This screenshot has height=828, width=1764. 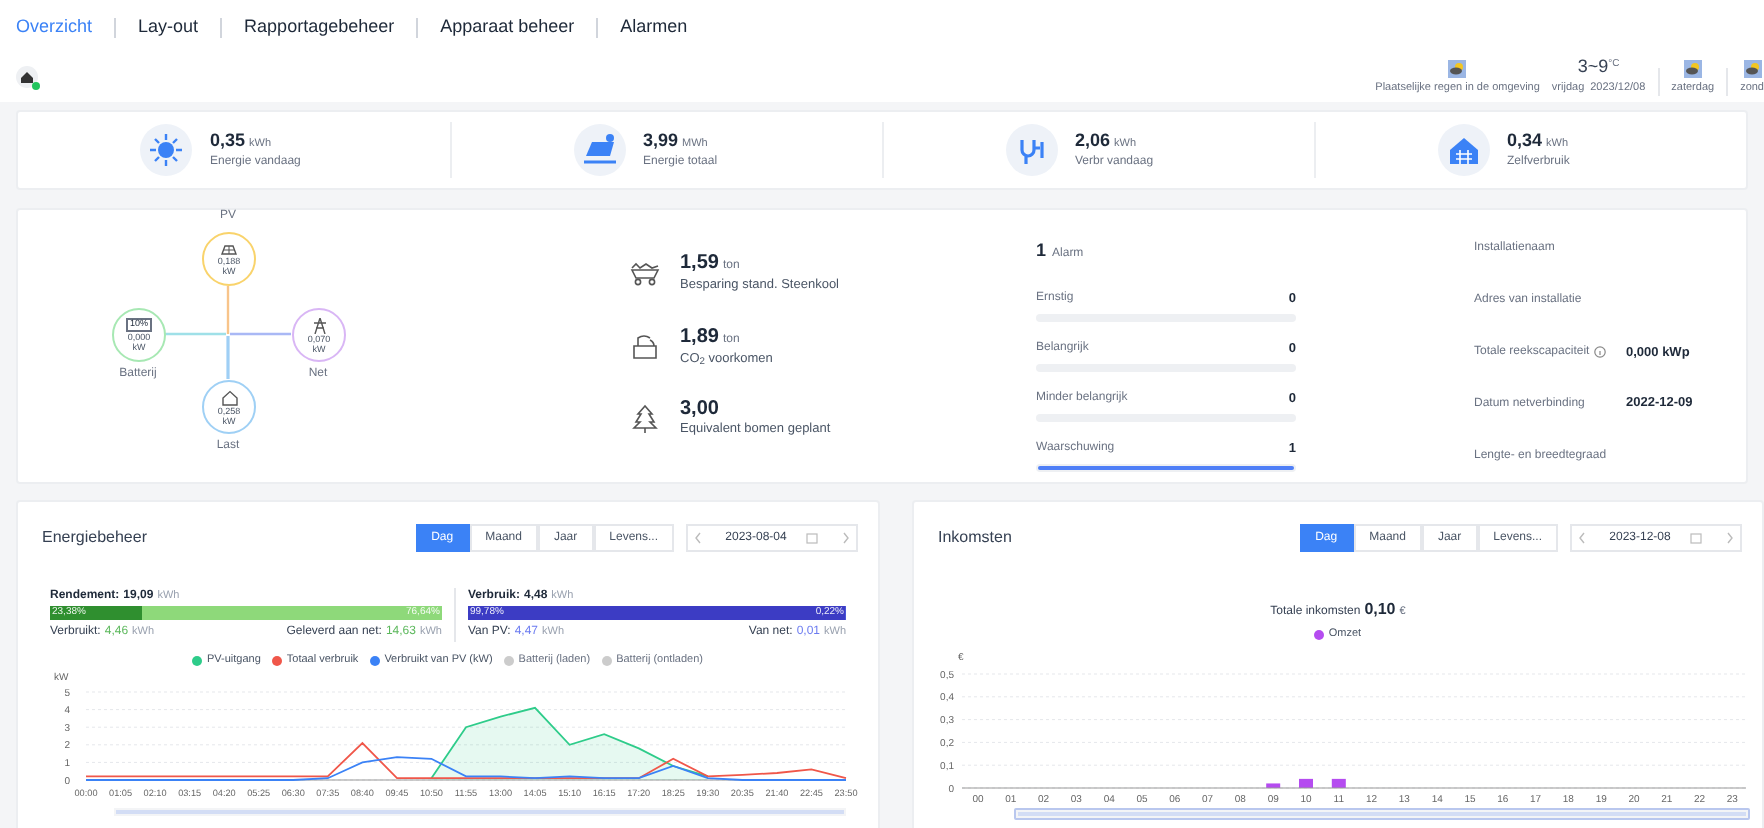 What do you see at coordinates (644, 347) in the screenshot?
I see `factory-icon` at bounding box center [644, 347].